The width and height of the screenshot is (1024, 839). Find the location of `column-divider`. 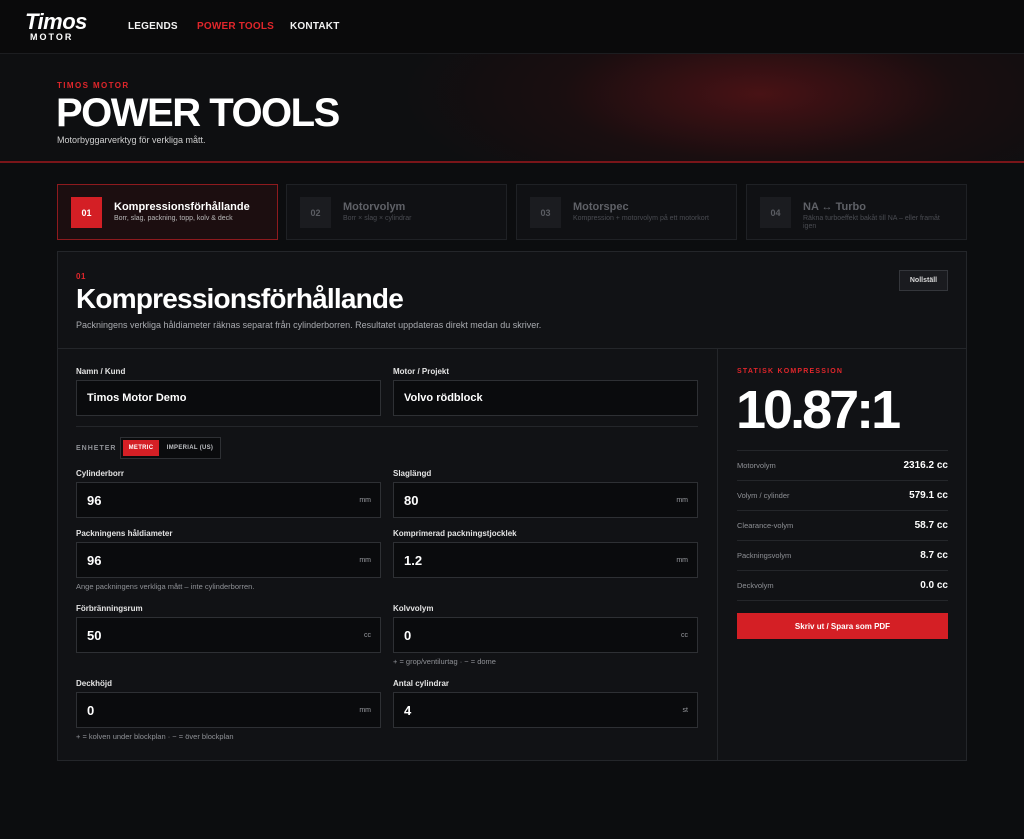

column-divider is located at coordinates (717, 554).